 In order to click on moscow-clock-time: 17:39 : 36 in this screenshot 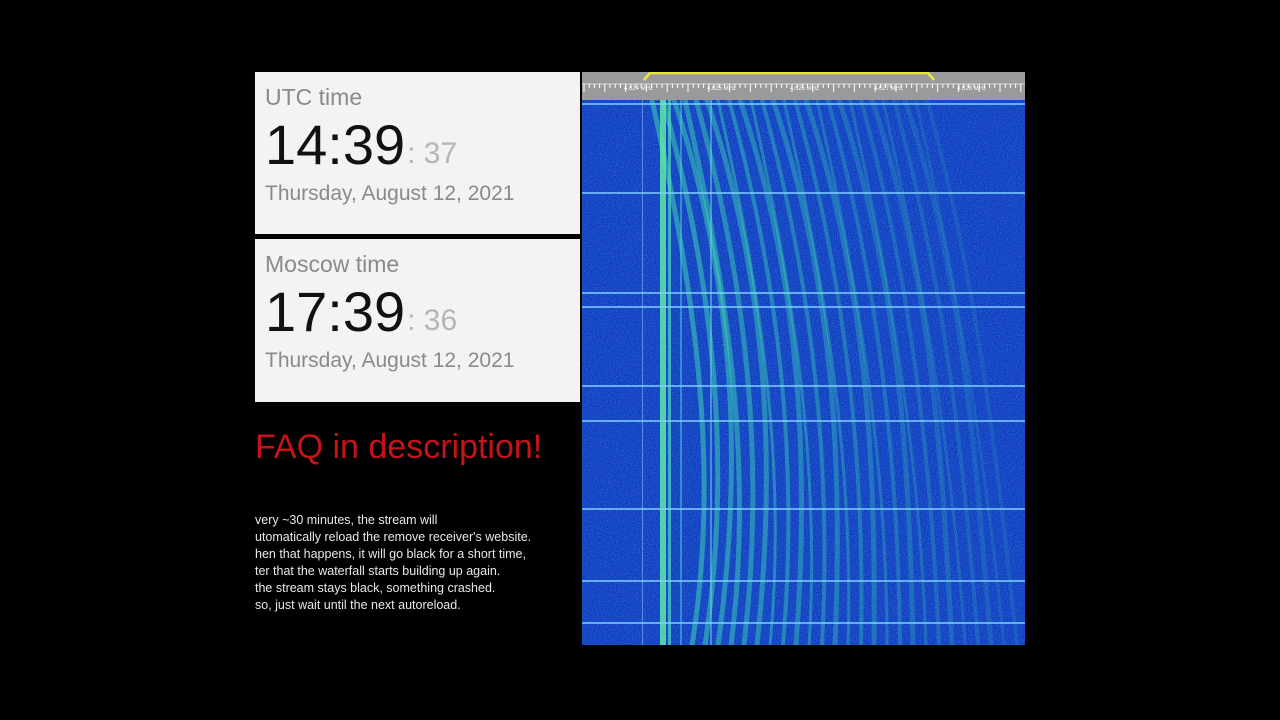, I will do `click(422, 312)`.